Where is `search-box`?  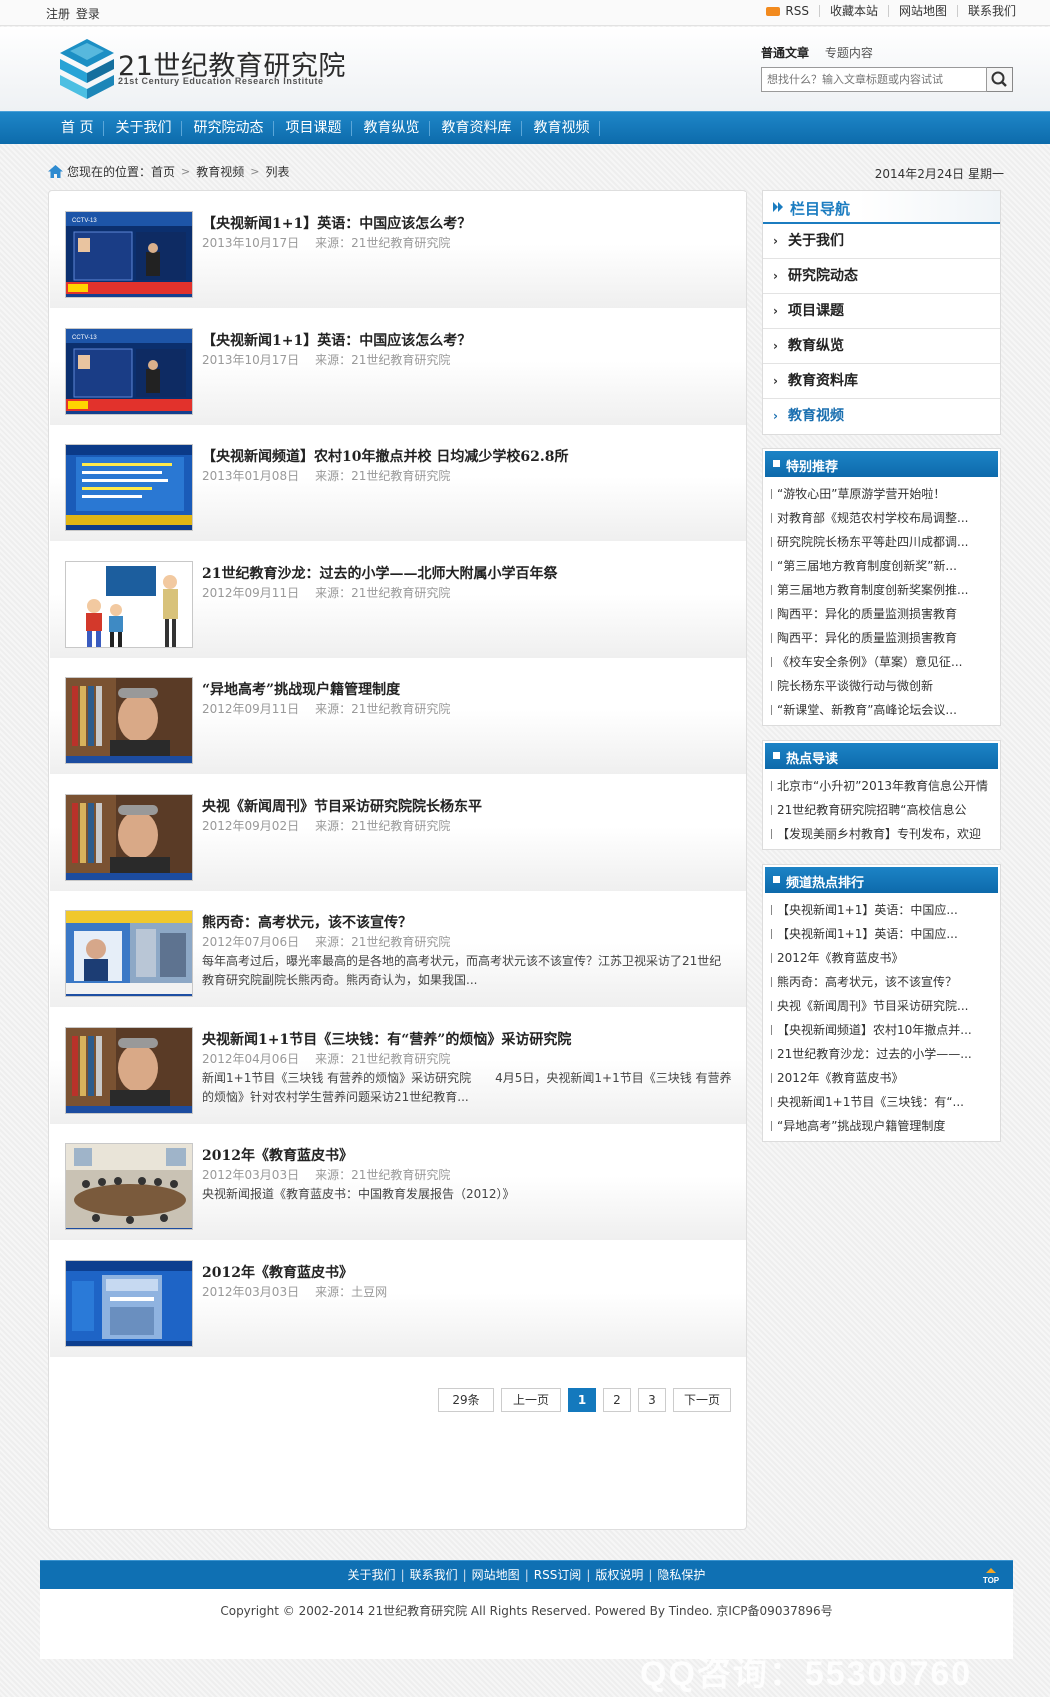 search-box is located at coordinates (874, 79).